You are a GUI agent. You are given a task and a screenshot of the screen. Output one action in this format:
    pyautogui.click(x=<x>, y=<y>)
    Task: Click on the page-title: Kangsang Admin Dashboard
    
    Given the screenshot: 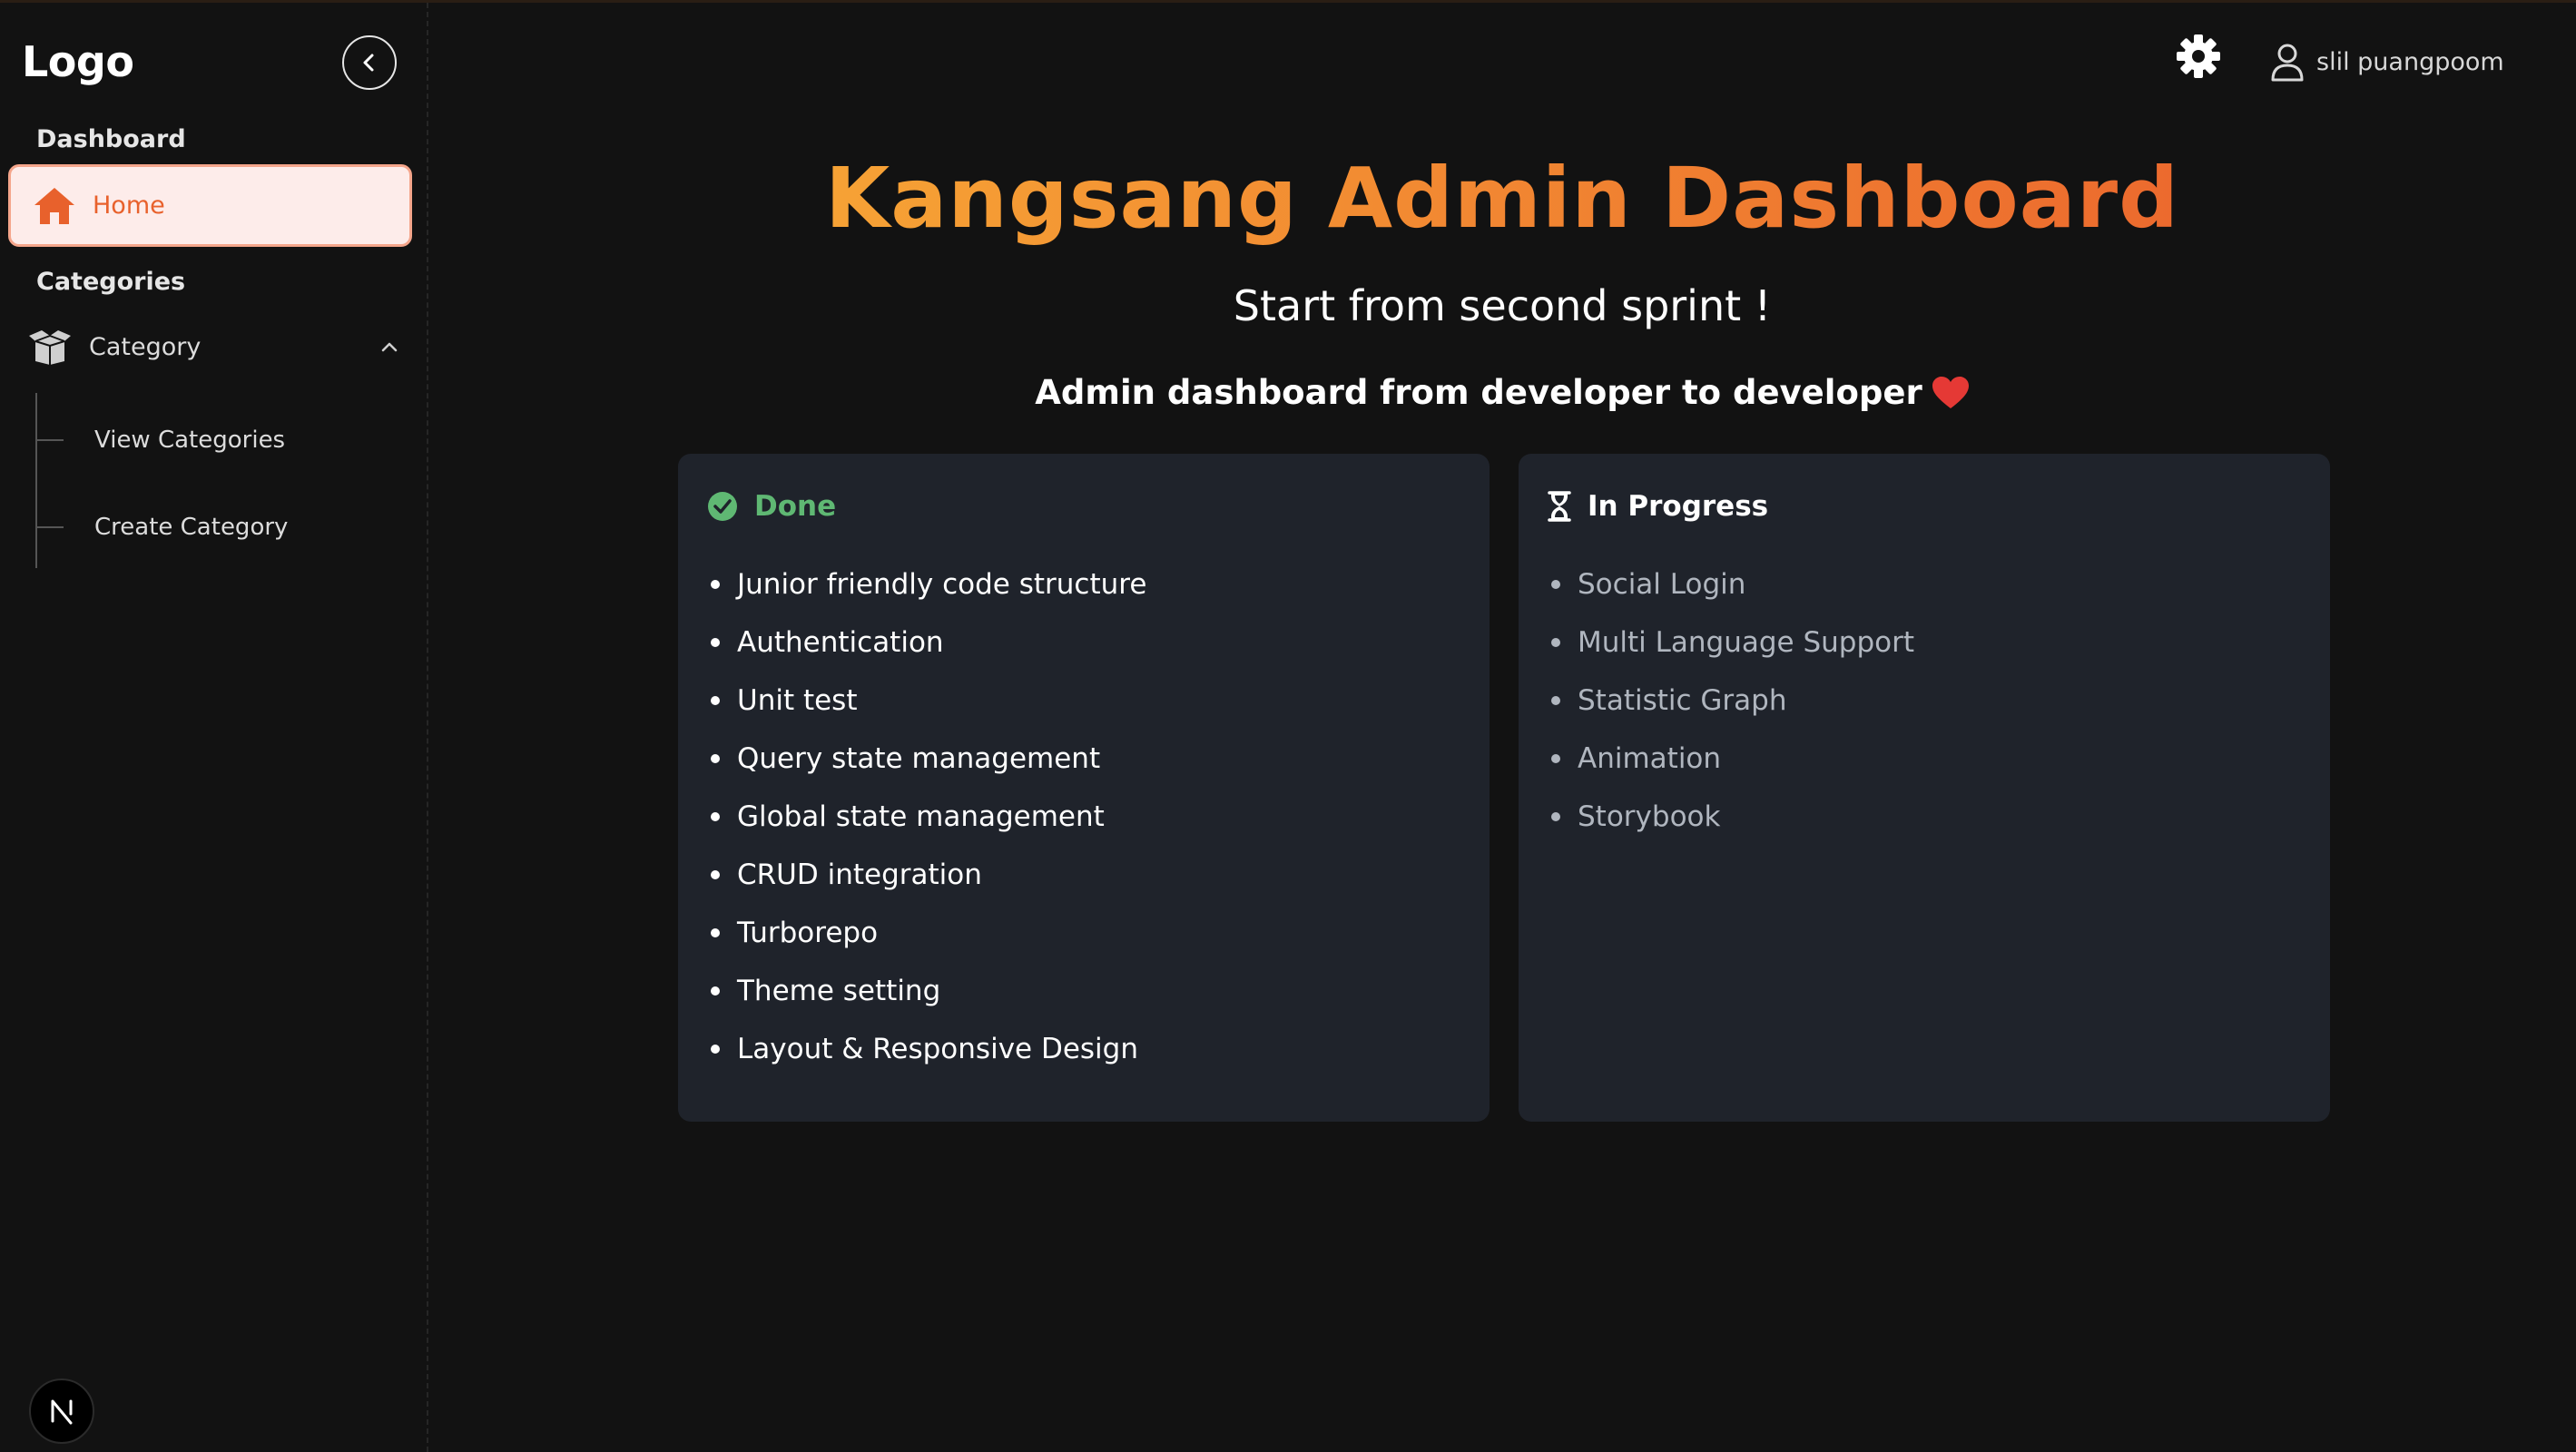 What is the action you would take?
    pyautogui.click(x=1502, y=198)
    